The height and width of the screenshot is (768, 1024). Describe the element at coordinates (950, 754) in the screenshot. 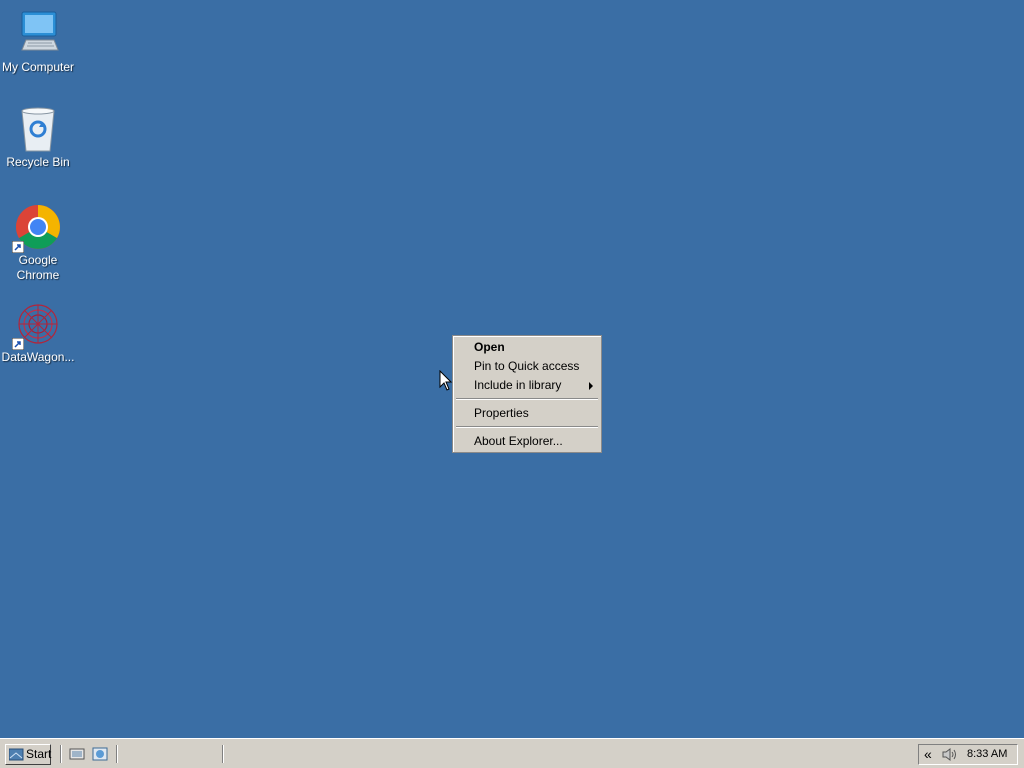

I see `speaker-icon` at that location.